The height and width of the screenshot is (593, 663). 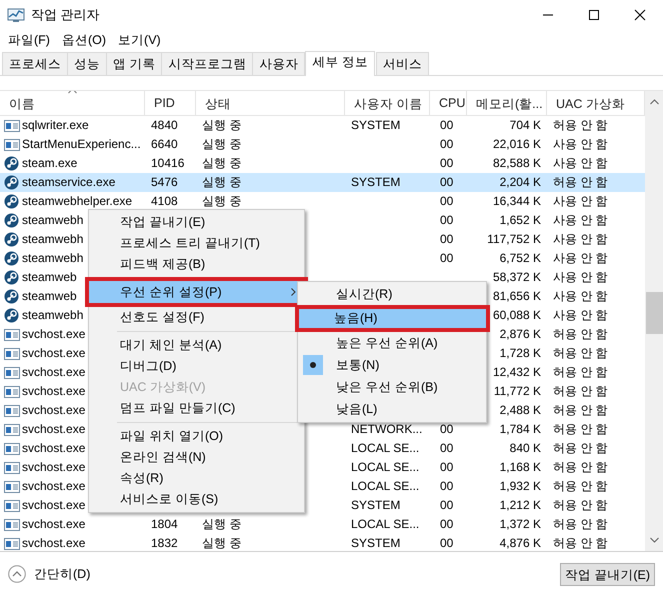 I want to click on column-header: CPU, so click(x=448, y=103).